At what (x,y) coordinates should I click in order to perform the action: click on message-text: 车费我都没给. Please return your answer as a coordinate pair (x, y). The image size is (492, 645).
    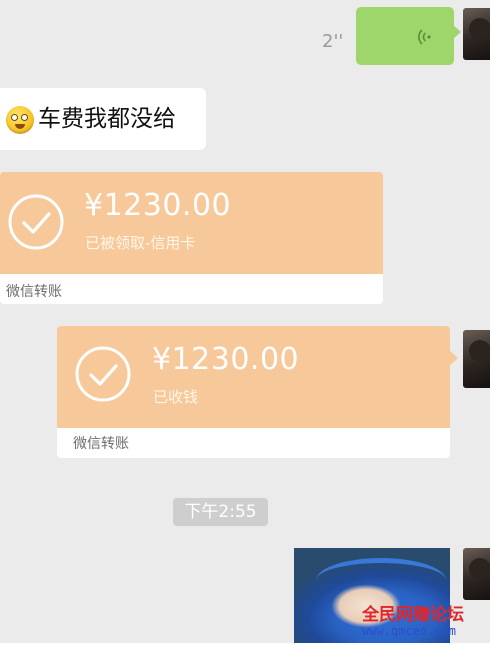
    Looking at the image, I should click on (107, 119).